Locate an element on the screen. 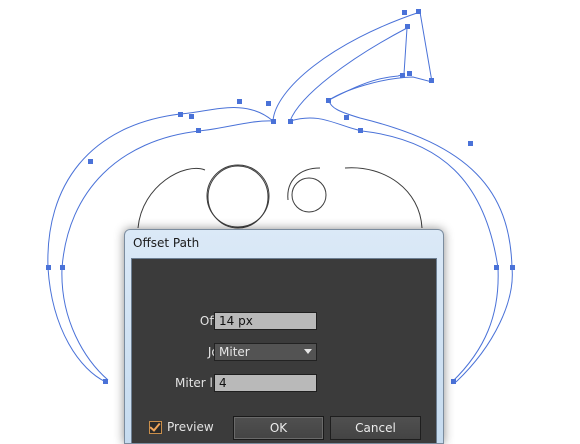 The height and width of the screenshot is (444, 580). miter-limit-field: 4 is located at coordinates (265, 383).